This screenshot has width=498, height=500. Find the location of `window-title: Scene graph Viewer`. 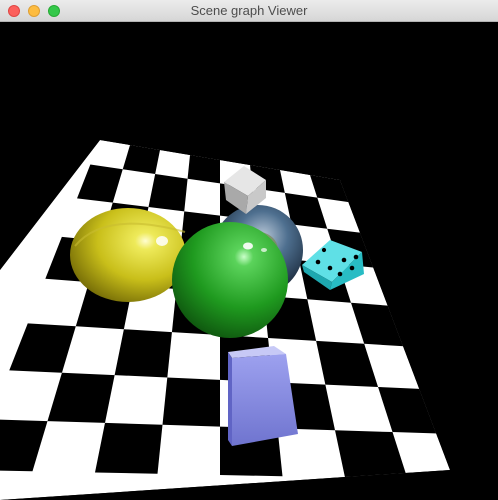

window-title: Scene graph Viewer is located at coordinates (249, 10).